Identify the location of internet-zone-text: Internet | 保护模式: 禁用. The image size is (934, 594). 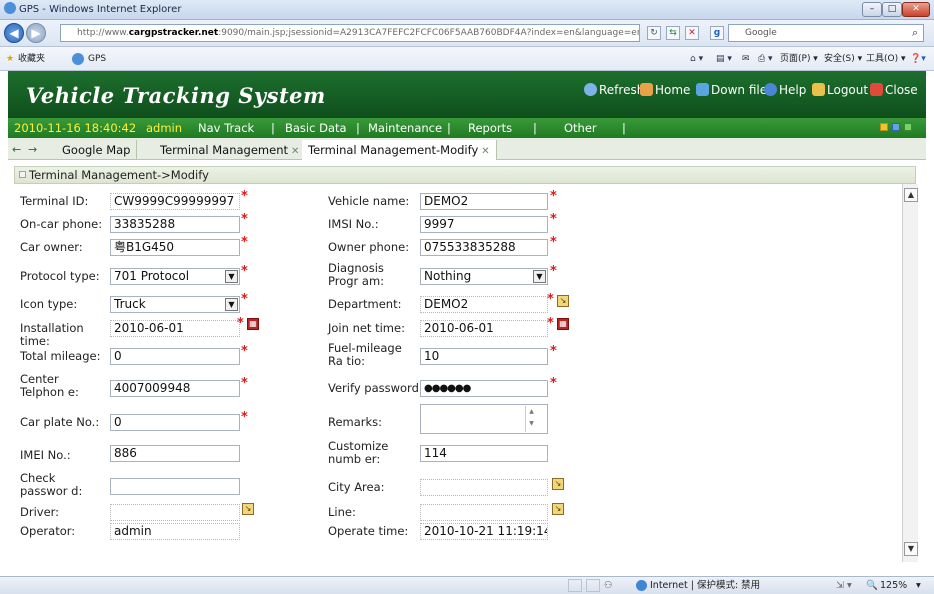
(705, 585).